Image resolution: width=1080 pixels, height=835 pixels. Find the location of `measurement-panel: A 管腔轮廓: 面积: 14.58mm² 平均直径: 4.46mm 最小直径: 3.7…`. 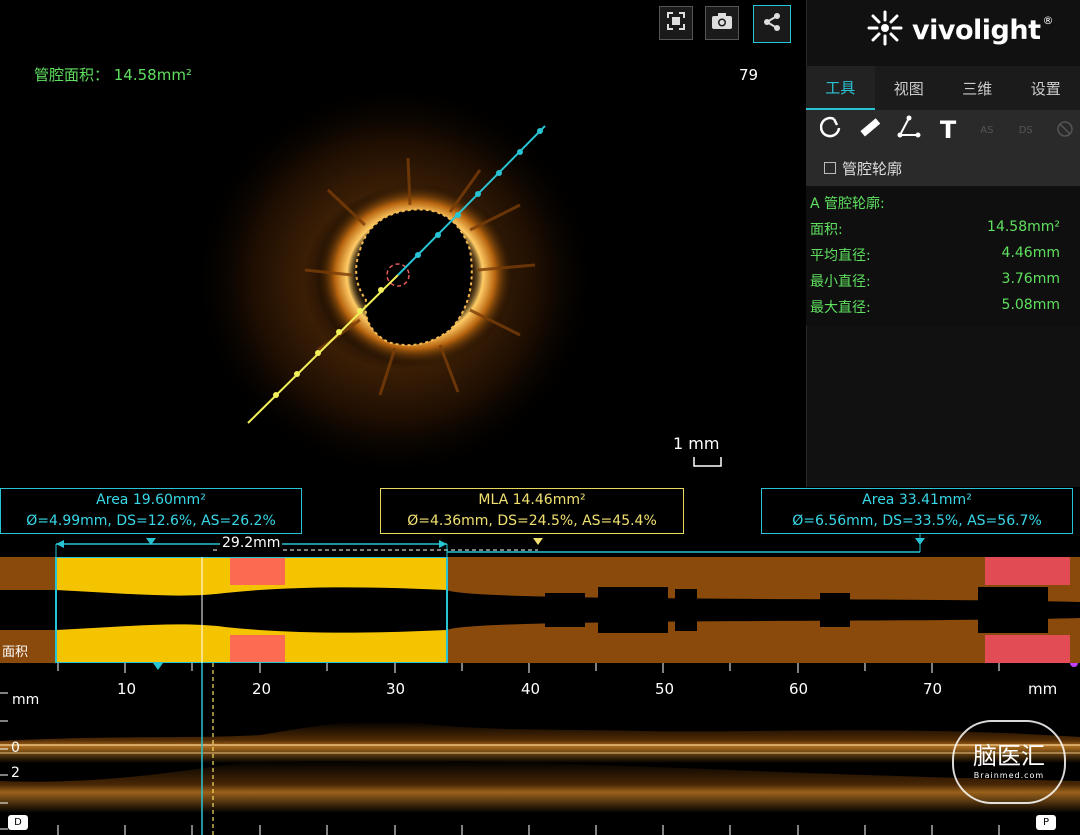

measurement-panel: A 管腔轮廓: 面积: 14.58mm² 平均直径: 4.46mm 最小直径: 3.7… is located at coordinates (943, 256).